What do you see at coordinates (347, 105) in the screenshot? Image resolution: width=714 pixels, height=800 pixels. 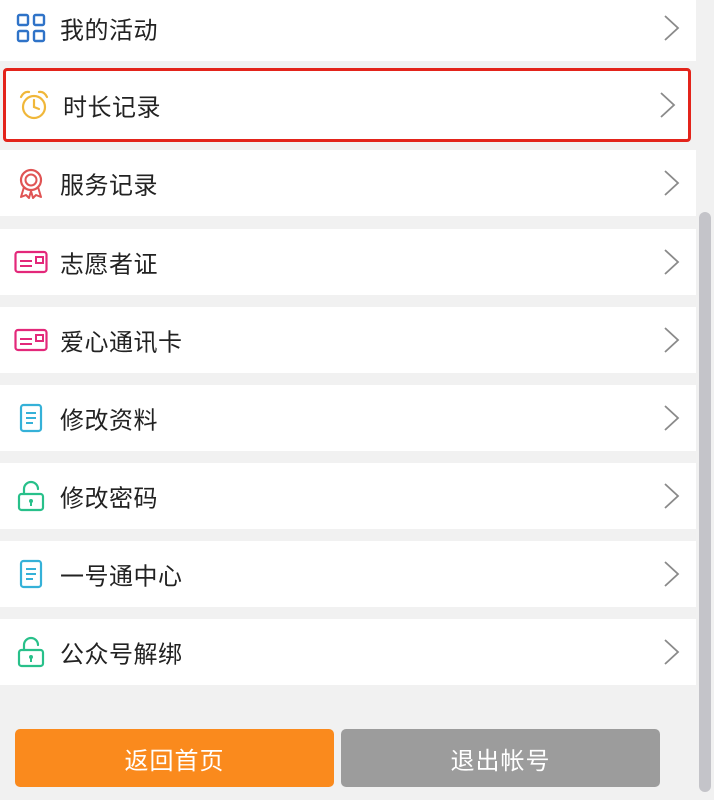 I see `menu-item-duration-record: 时长记录` at bounding box center [347, 105].